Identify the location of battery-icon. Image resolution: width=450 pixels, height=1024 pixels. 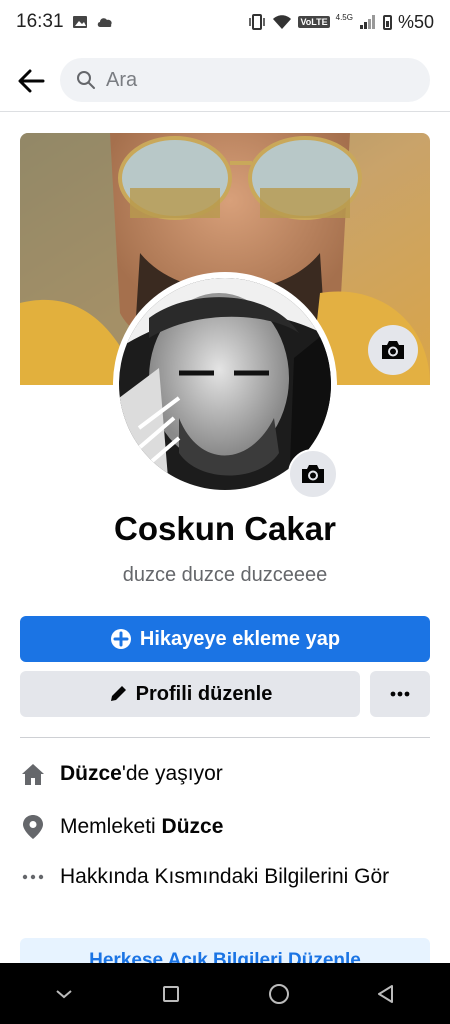
(387, 22).